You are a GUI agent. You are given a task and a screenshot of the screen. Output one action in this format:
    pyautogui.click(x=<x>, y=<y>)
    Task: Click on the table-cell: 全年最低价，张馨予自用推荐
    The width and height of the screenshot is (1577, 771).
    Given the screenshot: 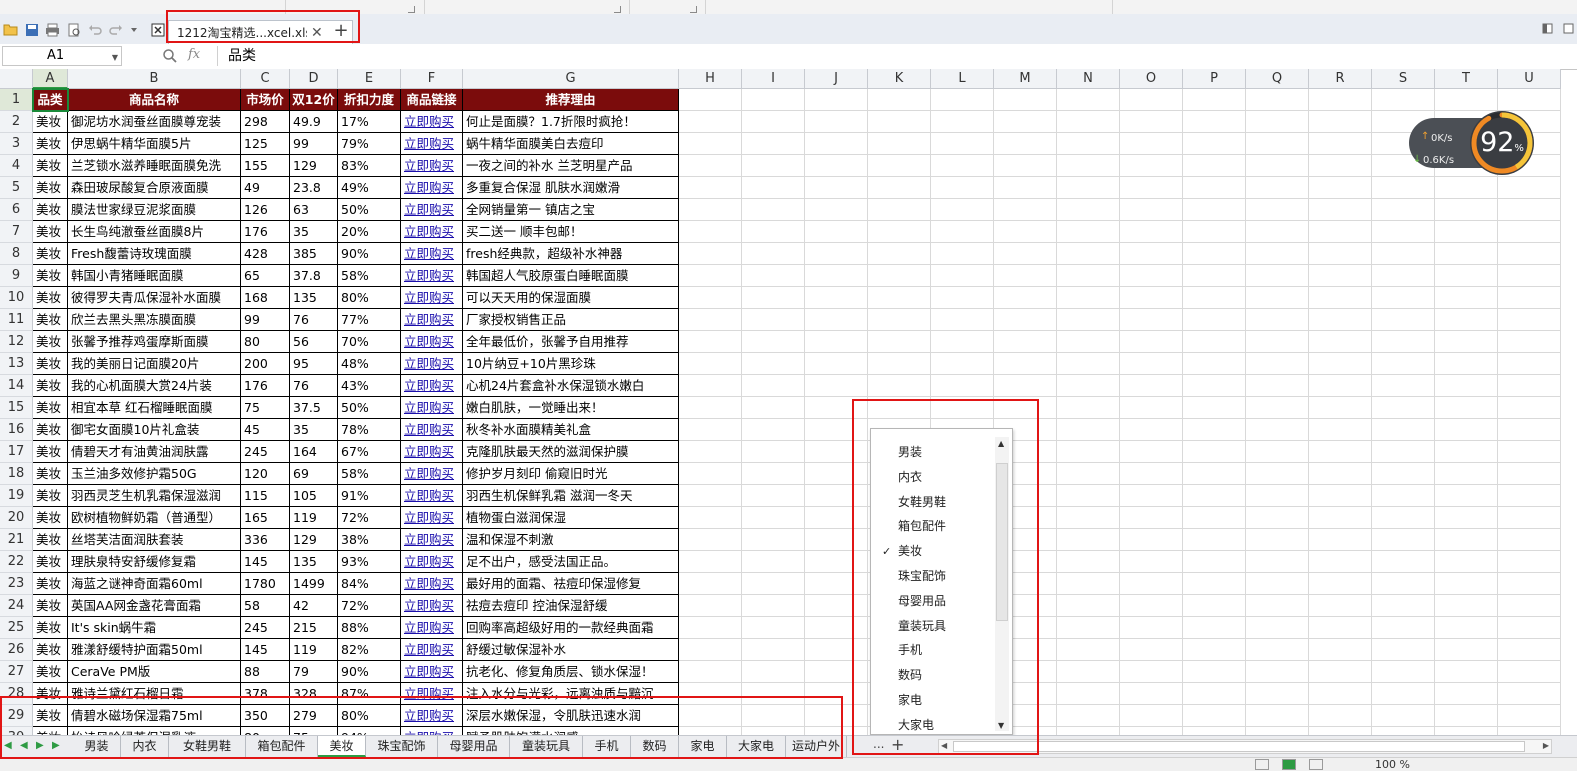 What is the action you would take?
    pyautogui.click(x=571, y=342)
    